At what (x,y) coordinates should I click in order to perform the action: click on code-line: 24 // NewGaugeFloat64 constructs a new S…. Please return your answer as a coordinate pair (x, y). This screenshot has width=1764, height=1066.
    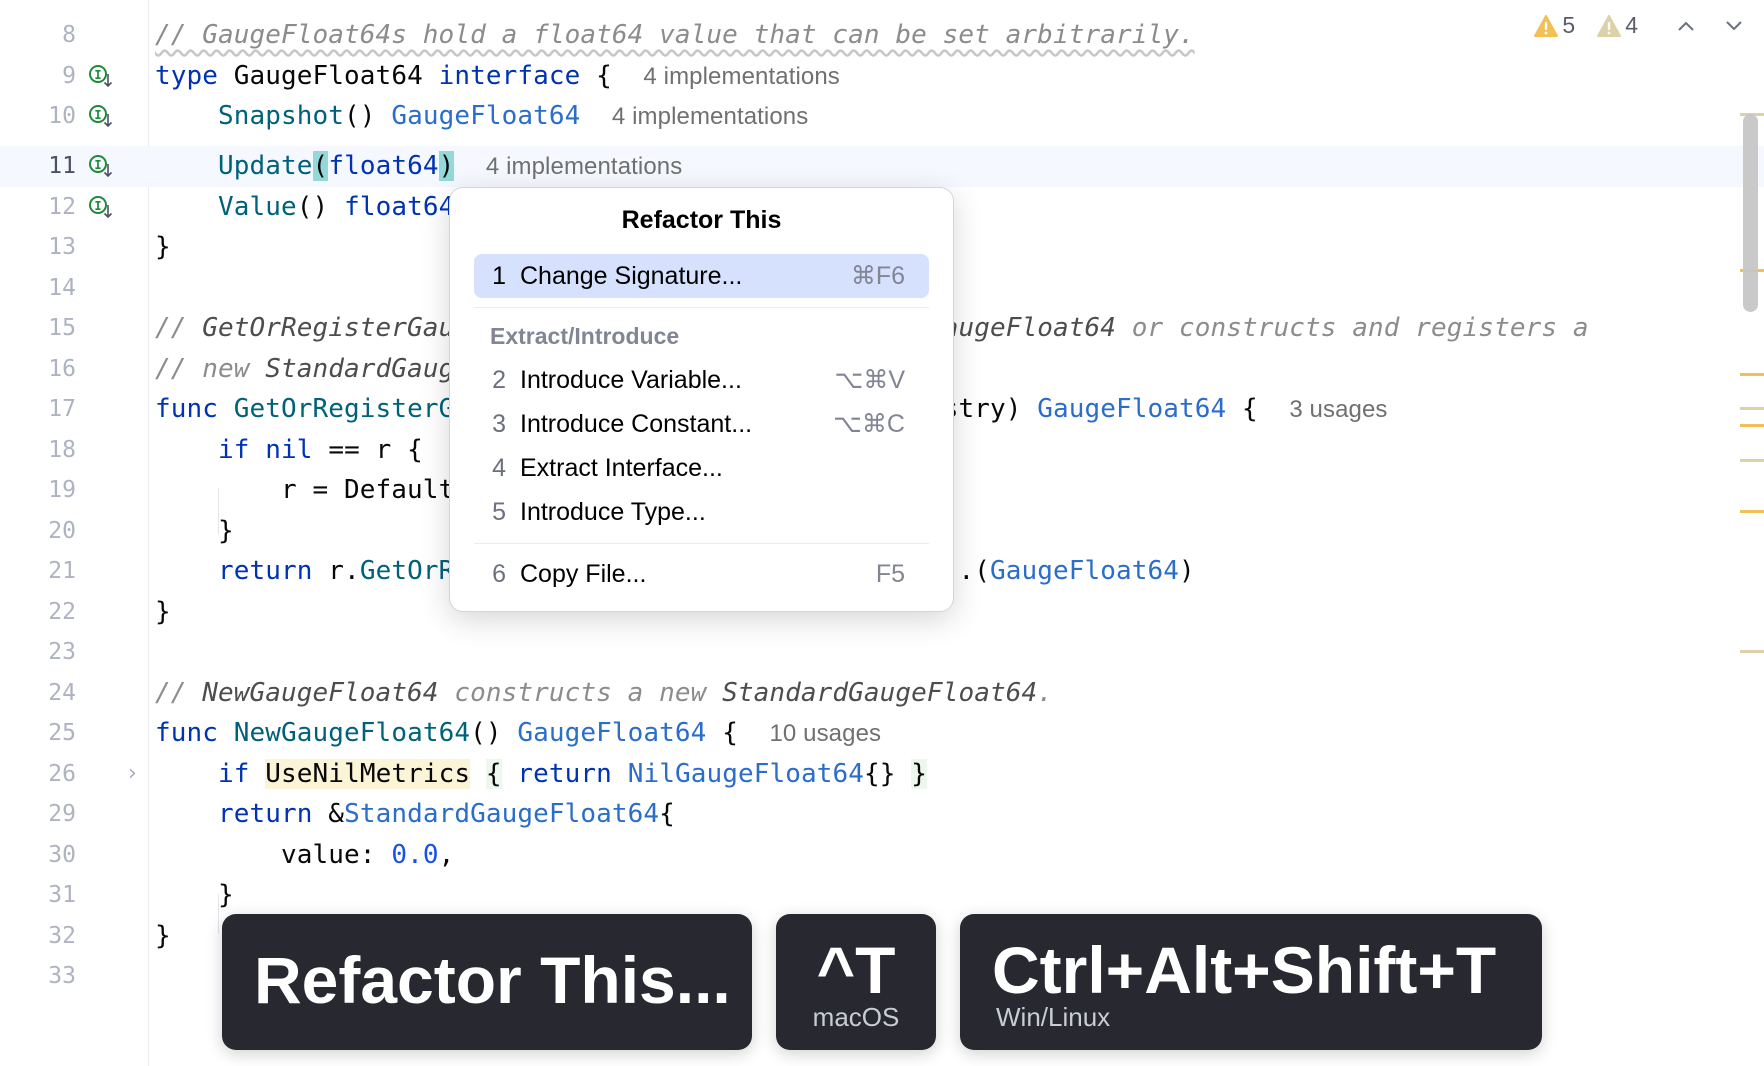
    Looking at the image, I should click on (882, 693).